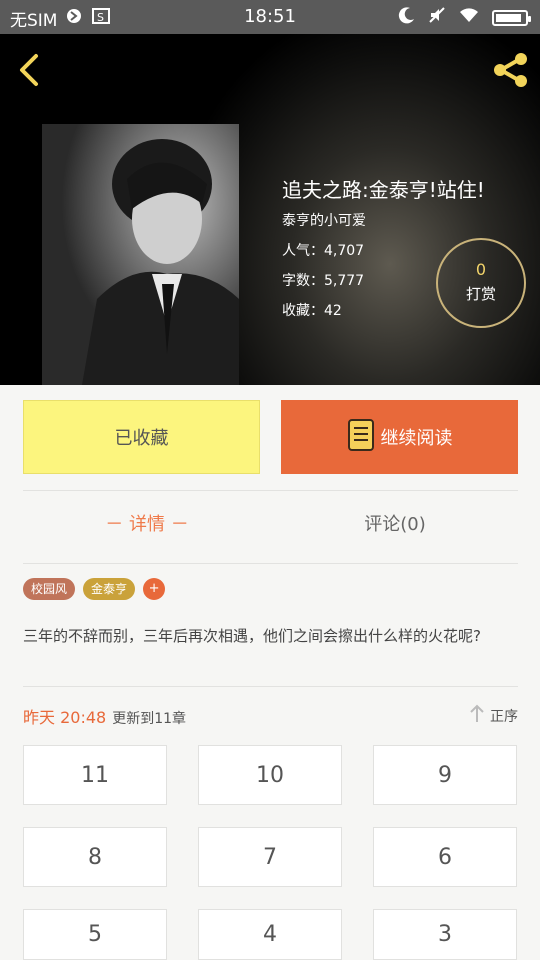 This screenshot has height=960, width=540. I want to click on tag-list: 校园风 金泰亨 +, so click(94, 589).